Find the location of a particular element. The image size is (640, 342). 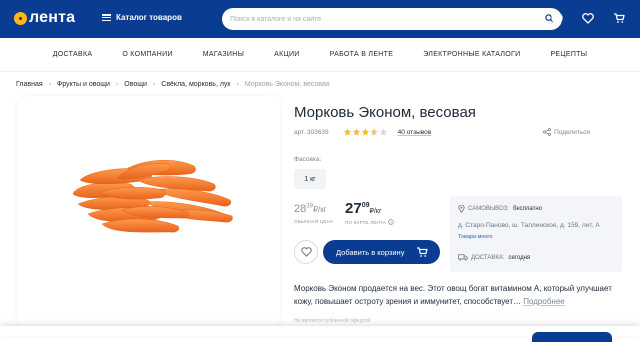

breadcrumb-vegetables: Овощи is located at coordinates (135, 84).